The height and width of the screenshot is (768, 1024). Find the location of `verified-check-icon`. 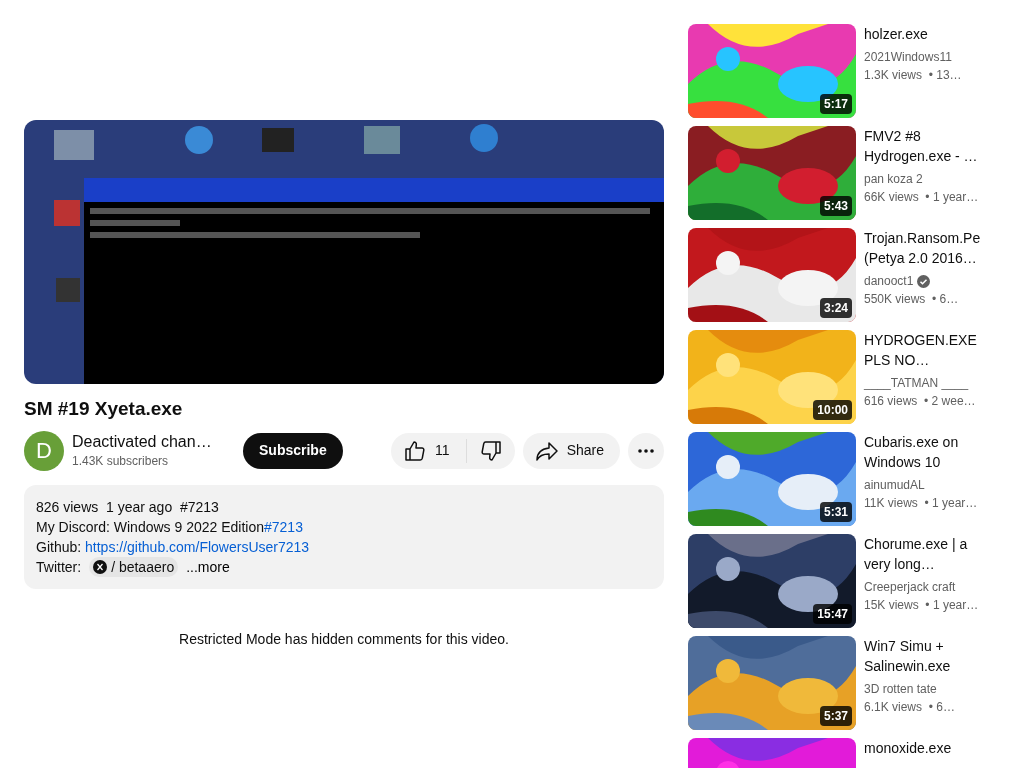

verified-check-icon is located at coordinates (924, 281).